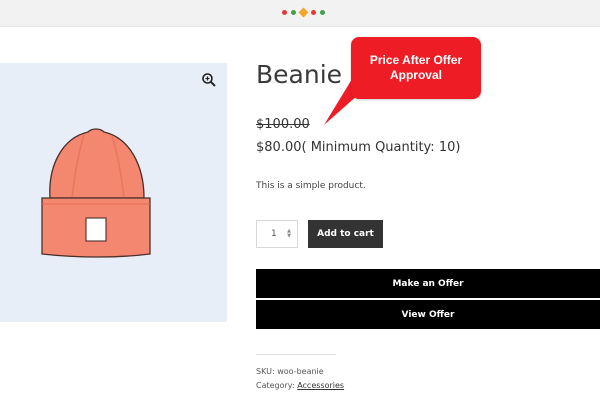 Image resolution: width=600 pixels, height=400 pixels. I want to click on beanie-image, so click(96, 193).